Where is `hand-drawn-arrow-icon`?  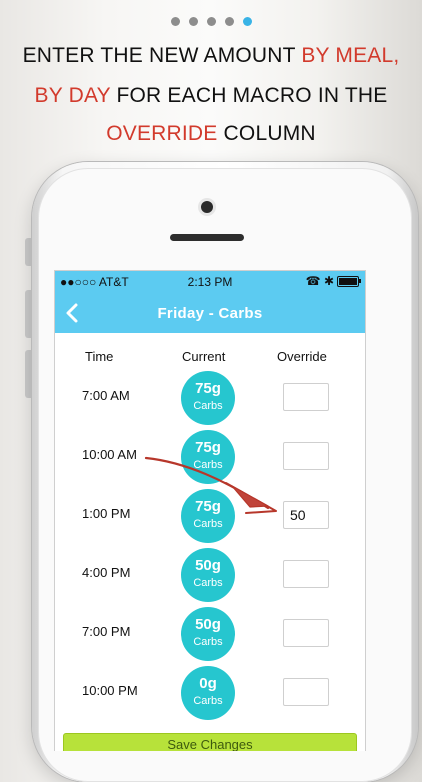 hand-drawn-arrow-icon is located at coordinates (210, 485).